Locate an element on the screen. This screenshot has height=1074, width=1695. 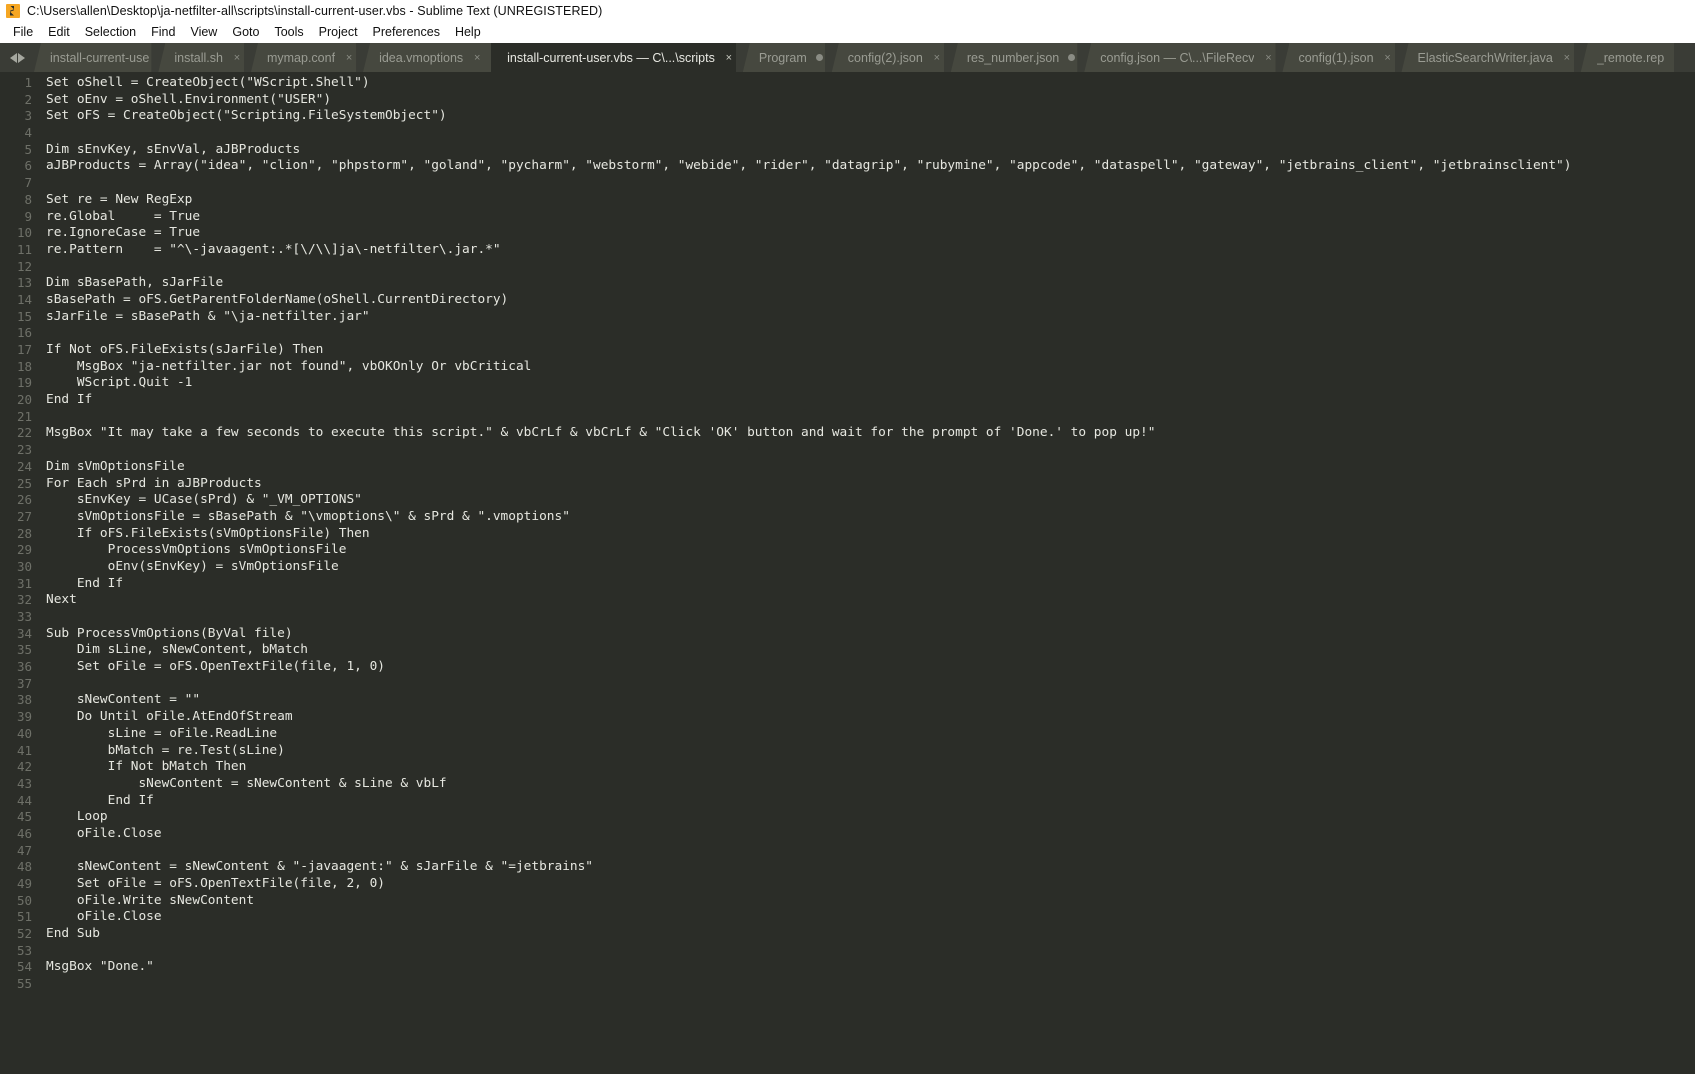
tab-config-1-json: config(1).json × is located at coordinates (1342, 57).